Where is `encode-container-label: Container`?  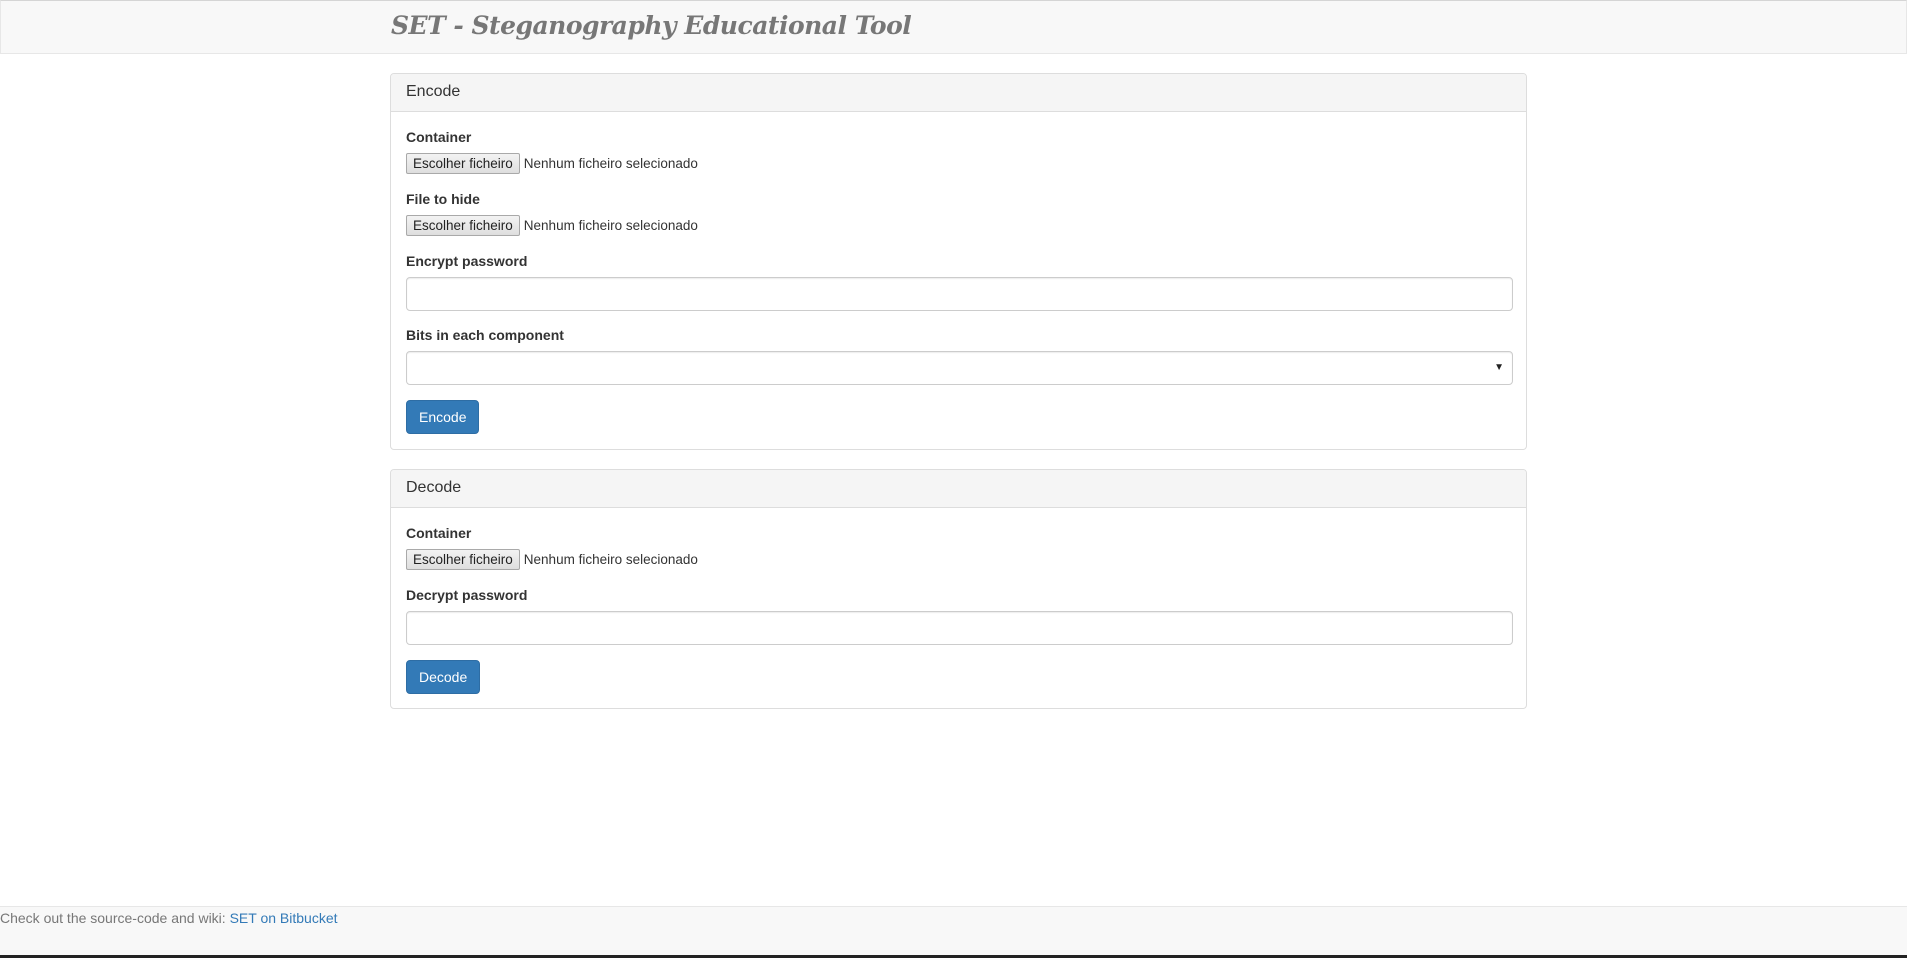
encode-container-label: Container is located at coordinates (439, 137).